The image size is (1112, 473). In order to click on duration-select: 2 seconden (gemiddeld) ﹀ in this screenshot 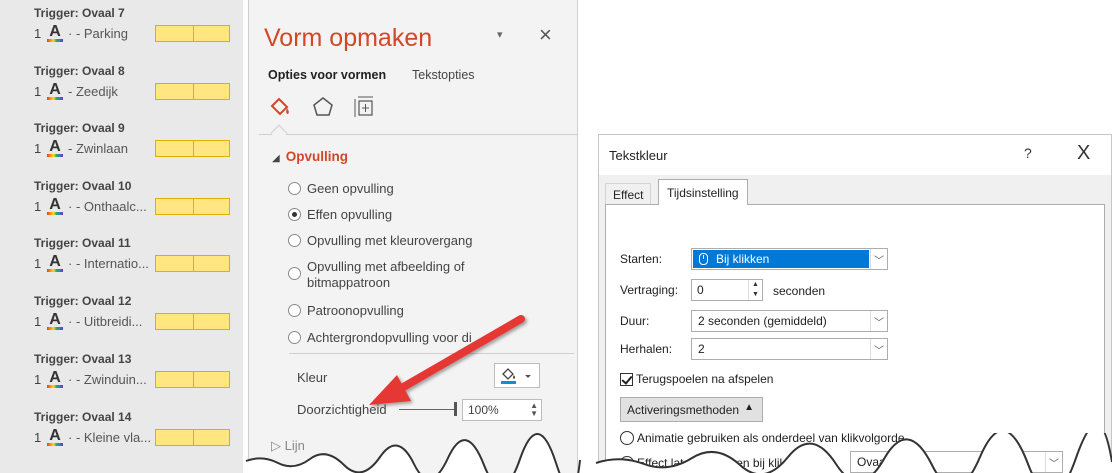, I will do `click(789, 321)`.